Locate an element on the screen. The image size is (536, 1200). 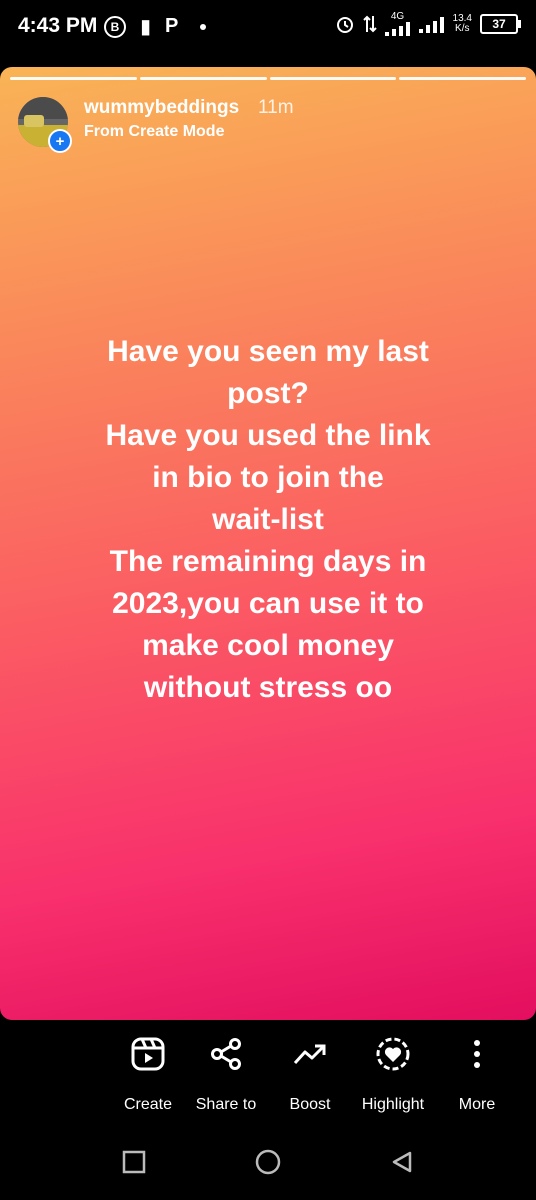
back-icon is located at coordinates (402, 1162).